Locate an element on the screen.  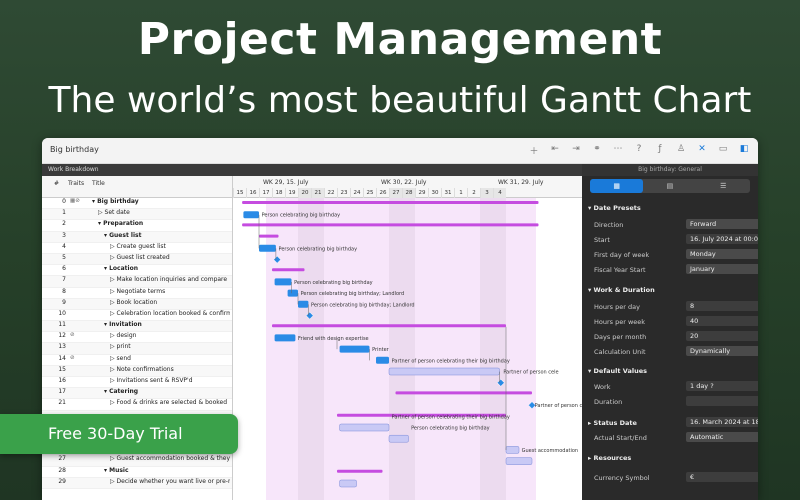
outline-row: 16 ▷ Invitations sent & RSVP'd is located at coordinates (137, 383).